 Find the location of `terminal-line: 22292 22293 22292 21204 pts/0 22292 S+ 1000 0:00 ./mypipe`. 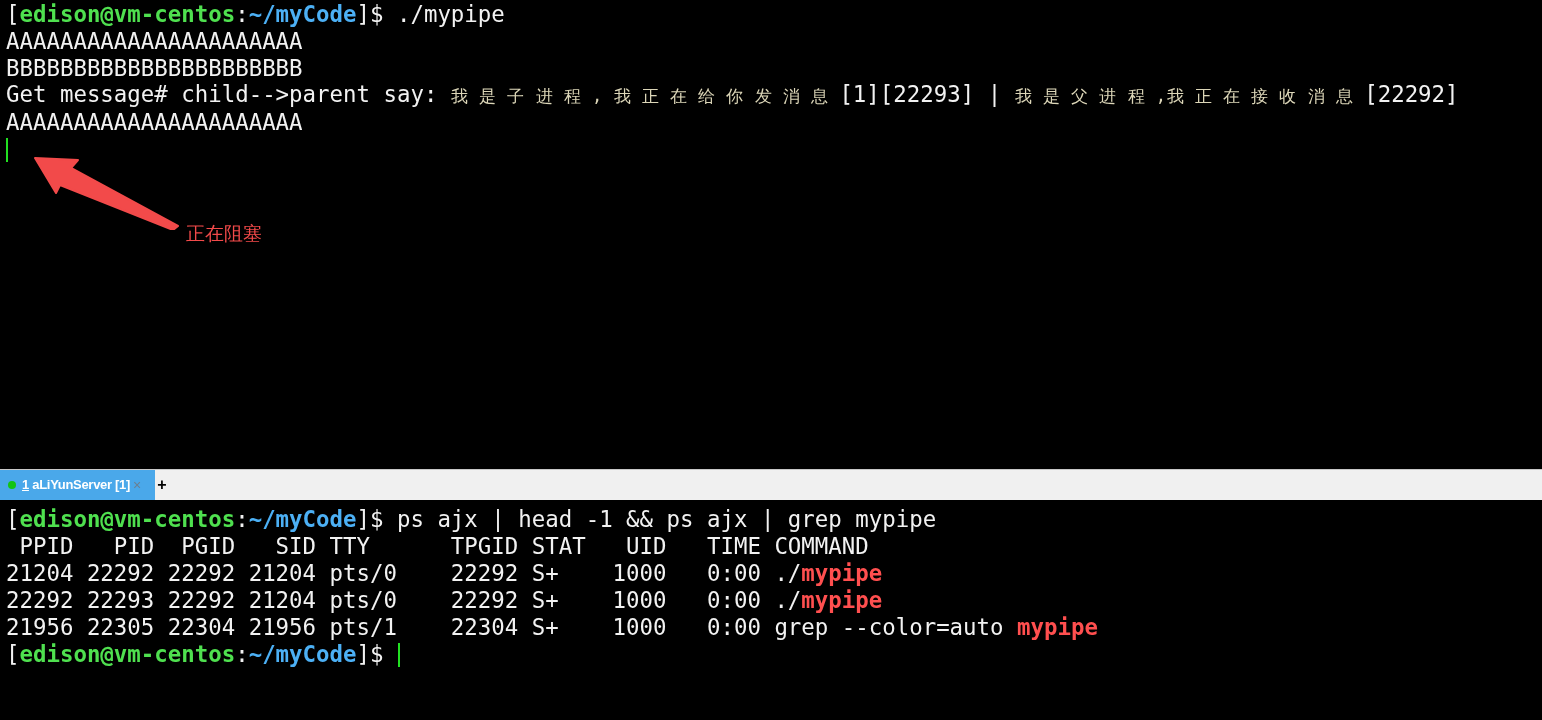

terminal-line: 22292 22293 22292 21204 pts/0 22292 S+ 1000 0:00 ./mypipe is located at coordinates (444, 600).